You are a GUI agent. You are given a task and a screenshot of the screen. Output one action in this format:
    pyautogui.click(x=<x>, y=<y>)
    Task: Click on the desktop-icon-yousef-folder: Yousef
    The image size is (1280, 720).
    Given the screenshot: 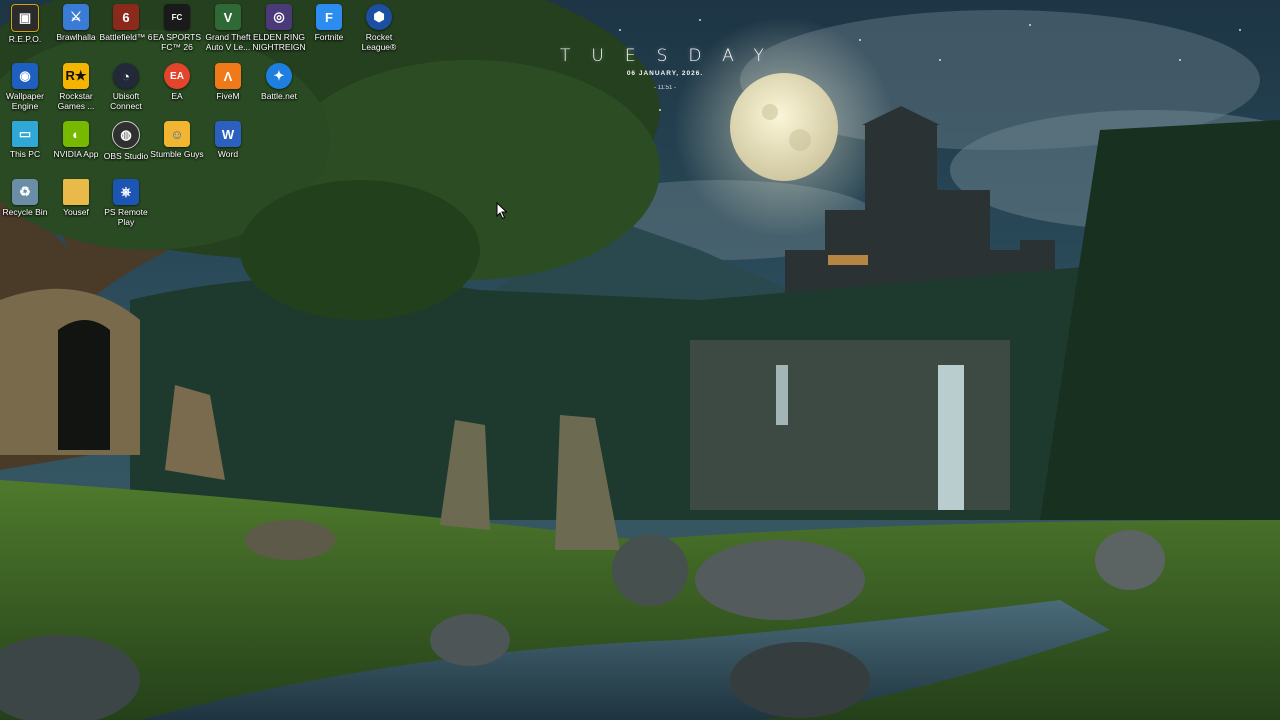 What is the action you would take?
    pyautogui.click(x=76, y=198)
    